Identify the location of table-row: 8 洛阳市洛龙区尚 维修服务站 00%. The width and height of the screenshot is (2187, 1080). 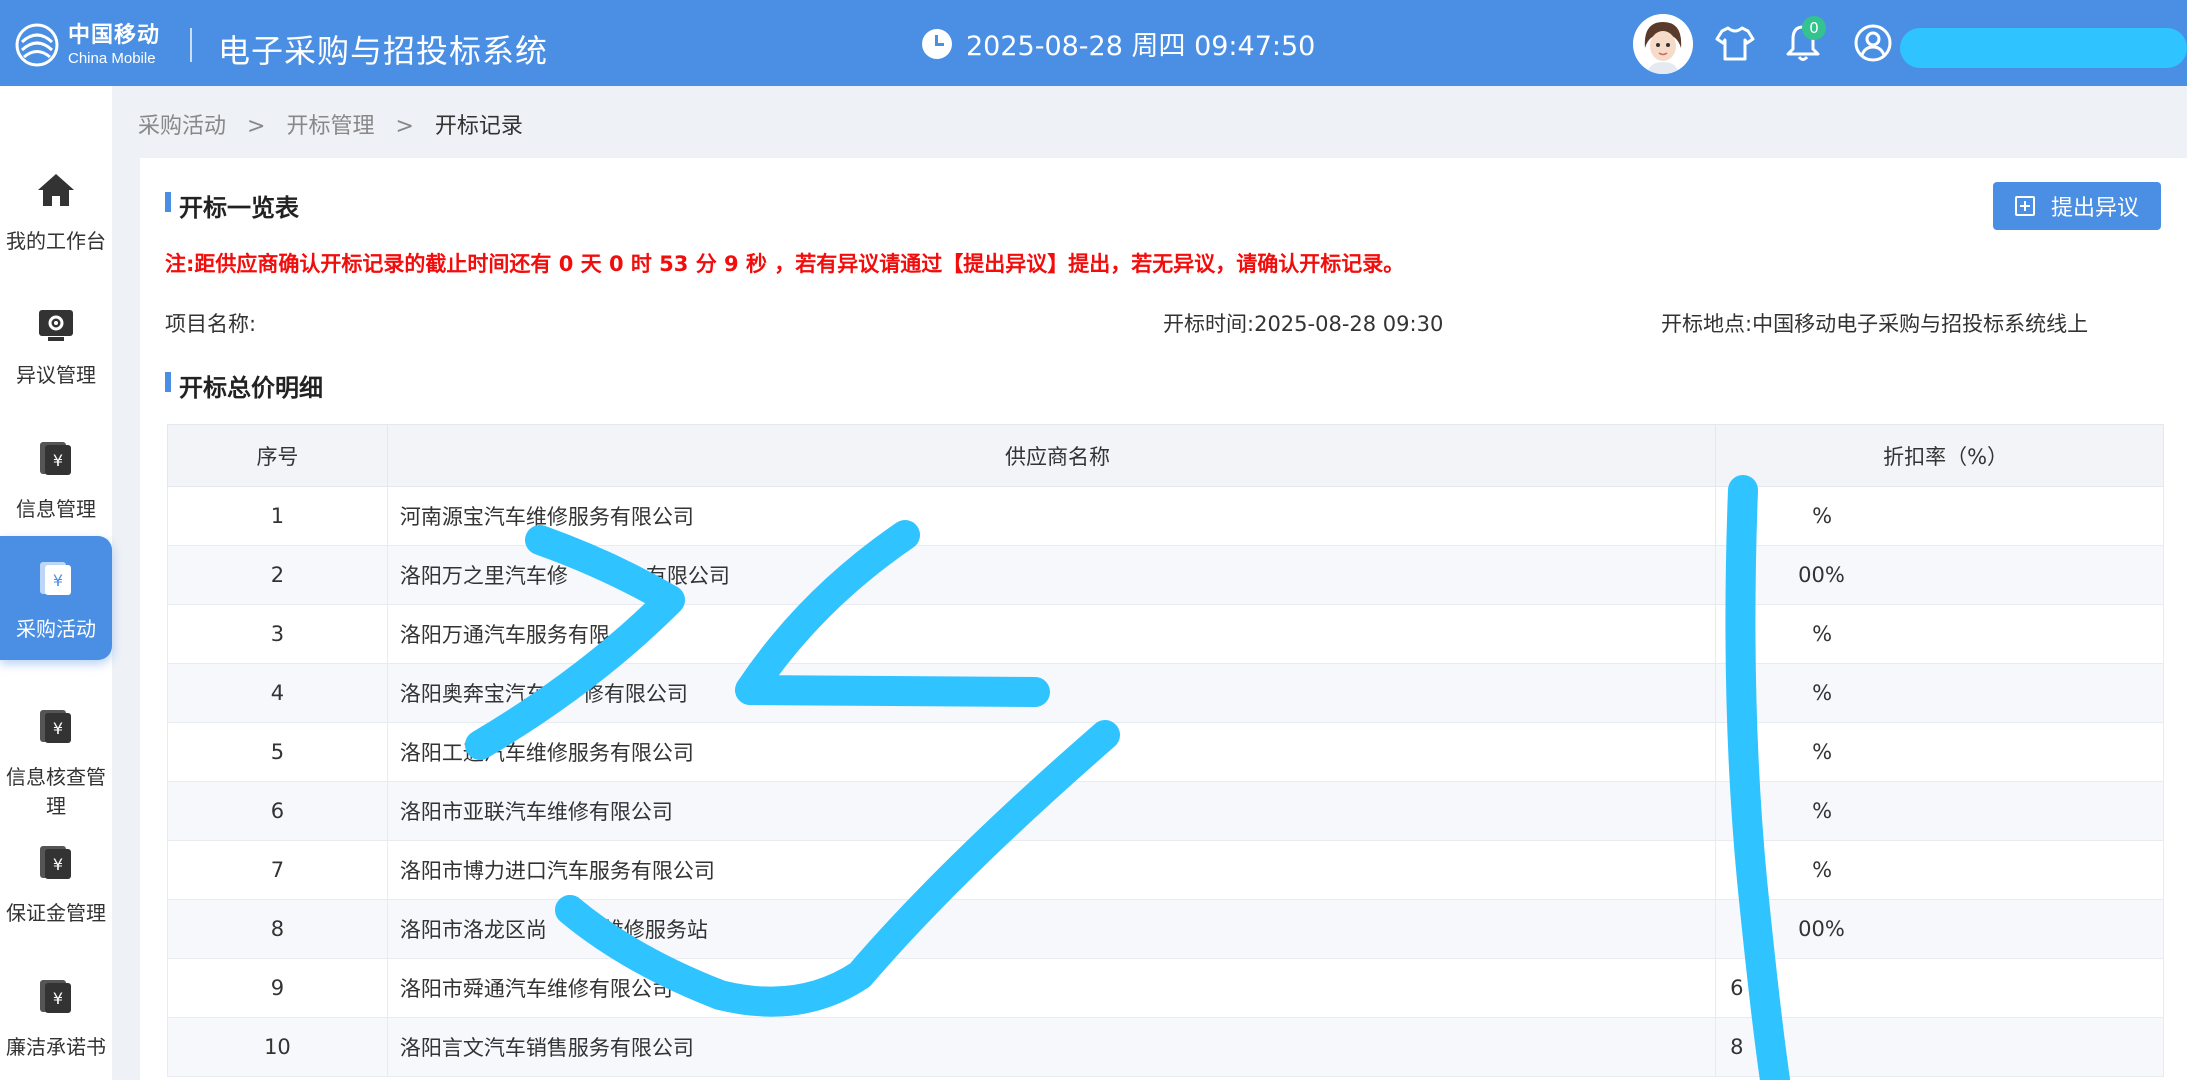
(1165, 929).